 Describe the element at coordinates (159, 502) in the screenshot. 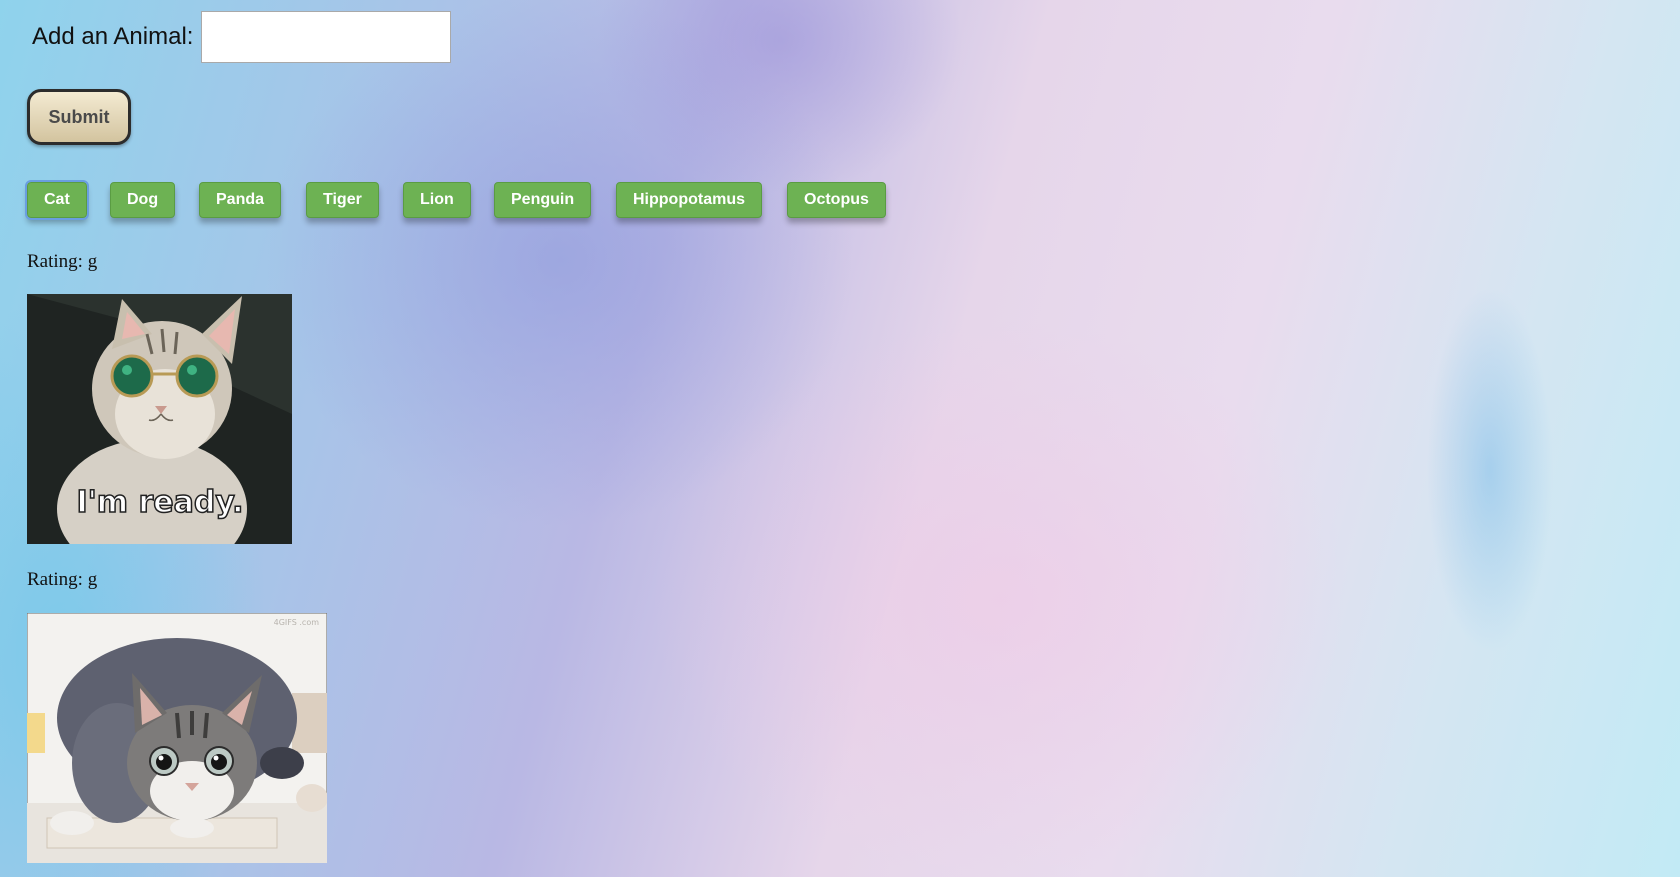

I see `gif-caption: I'm ready.` at that location.